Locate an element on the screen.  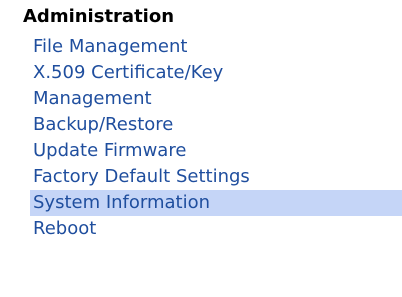
nav-item-backup-restore: Backup/Restore is located at coordinates (201, 125).